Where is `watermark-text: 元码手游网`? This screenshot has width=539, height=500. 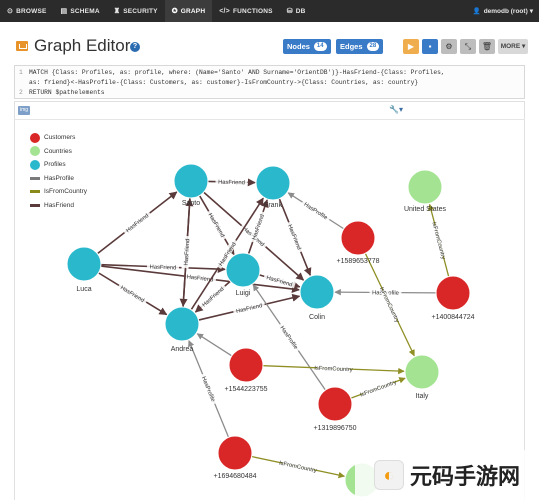 watermark-text: 元码手游网 is located at coordinates (464, 477).